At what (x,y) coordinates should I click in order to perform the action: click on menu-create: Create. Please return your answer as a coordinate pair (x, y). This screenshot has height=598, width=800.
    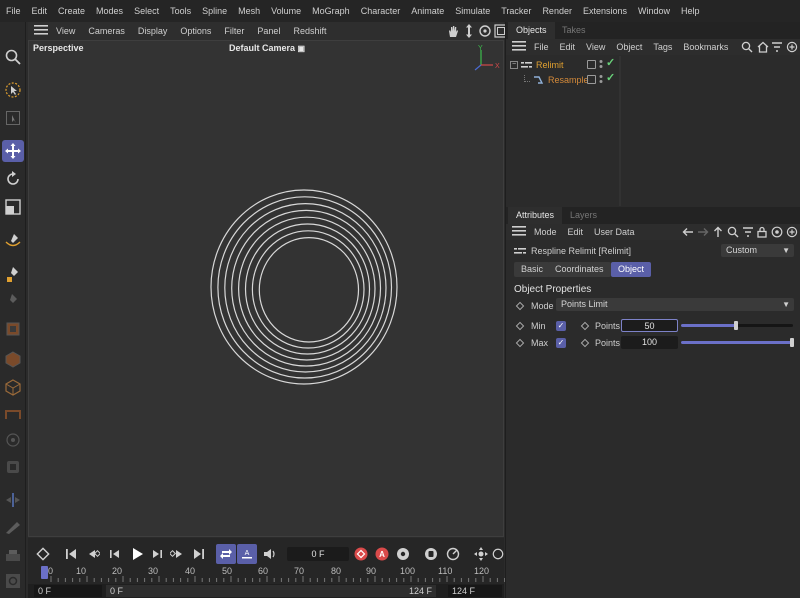
    Looking at the image, I should click on (71, 11).